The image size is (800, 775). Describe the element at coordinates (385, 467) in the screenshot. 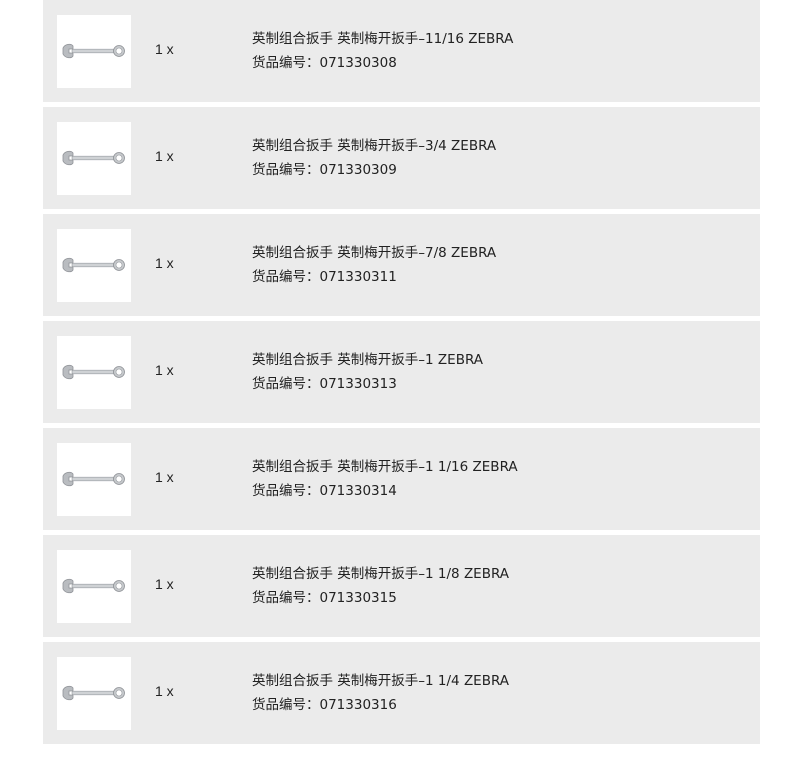

I see `product-title: 英制组合扳手 英制梅开扳手–1 1/16 ZEBRA` at that location.